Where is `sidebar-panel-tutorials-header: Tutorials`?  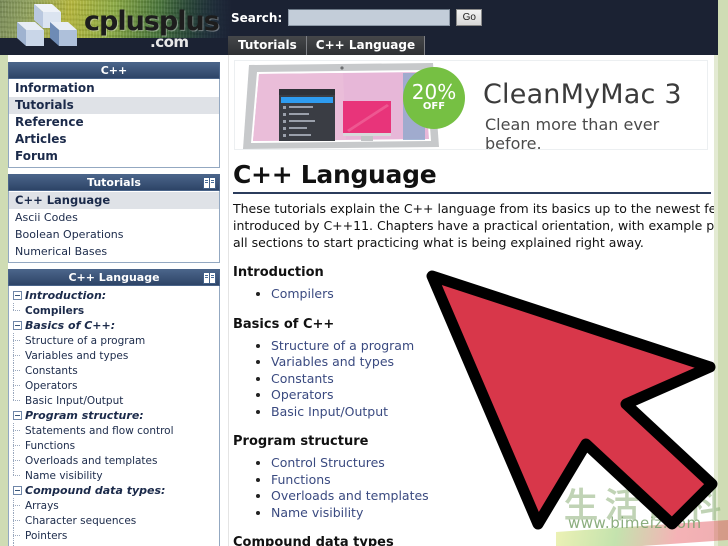 sidebar-panel-tutorials-header: Tutorials is located at coordinates (114, 182).